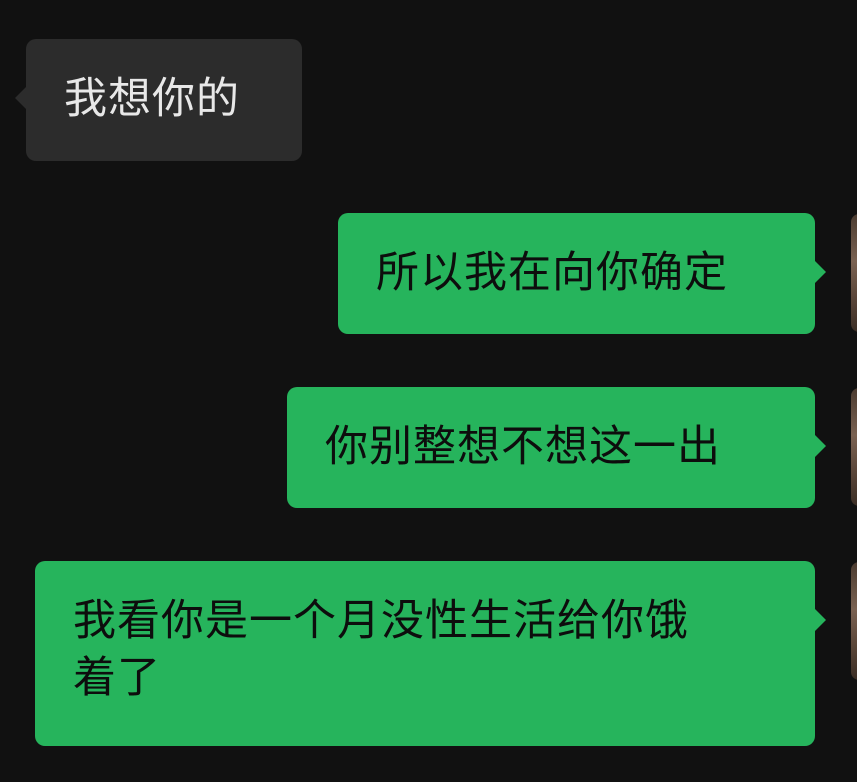 This screenshot has height=782, width=857. What do you see at coordinates (152, 99) in the screenshot?
I see `message-text: 我想你的` at bounding box center [152, 99].